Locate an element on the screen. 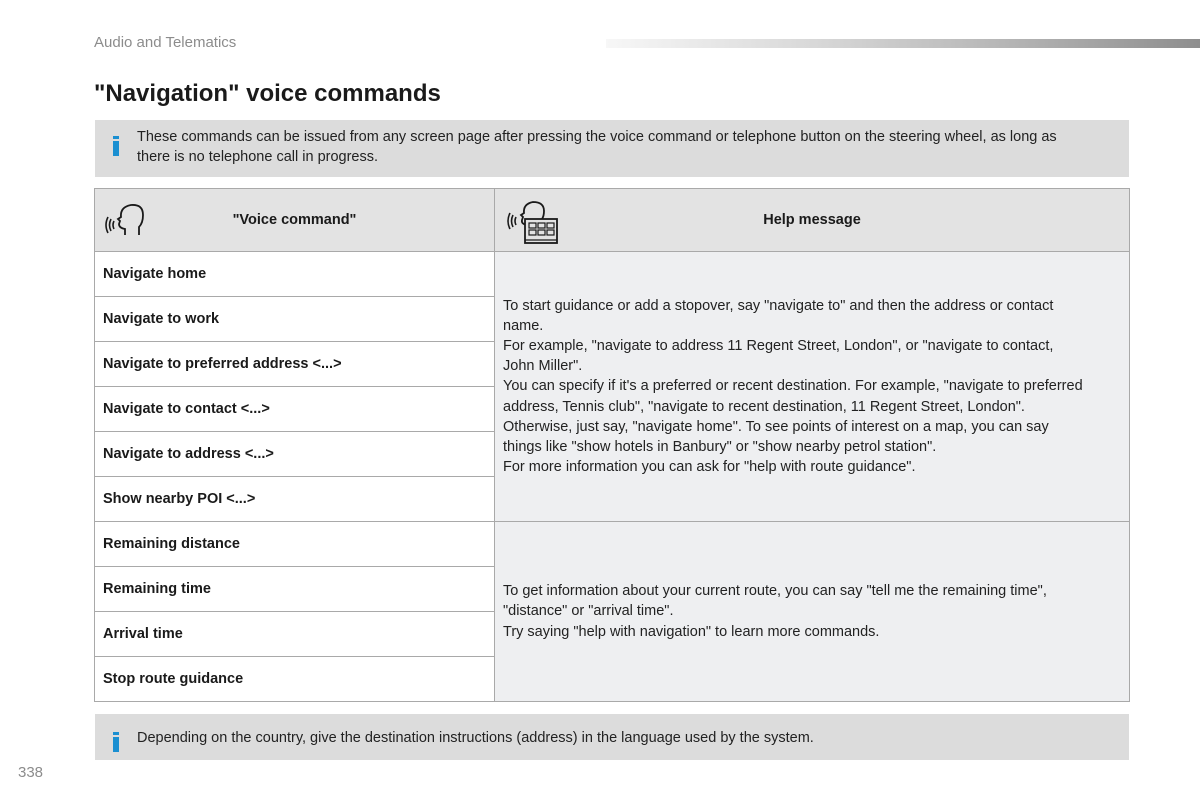 The image size is (1200, 800). column-header-voice-command: "Voice command" is located at coordinates (294, 220).